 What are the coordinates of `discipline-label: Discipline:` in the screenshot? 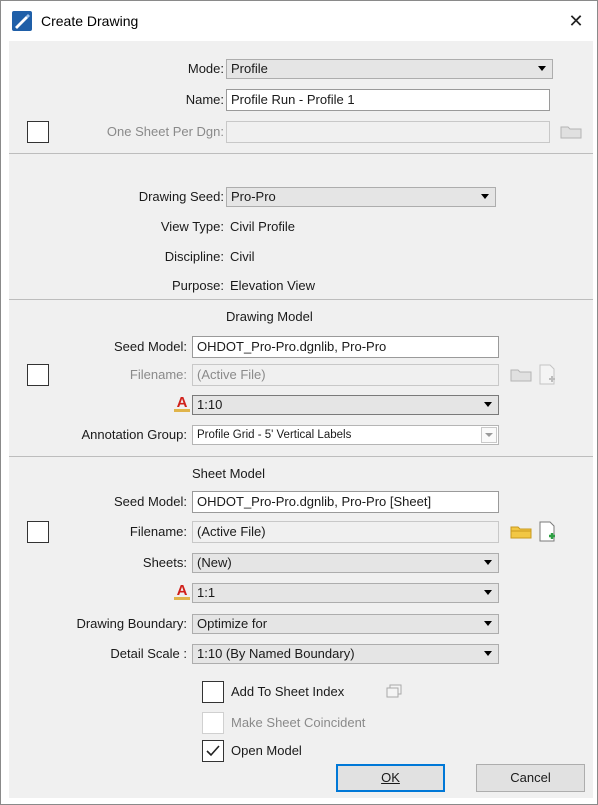 It's located at (194, 256).